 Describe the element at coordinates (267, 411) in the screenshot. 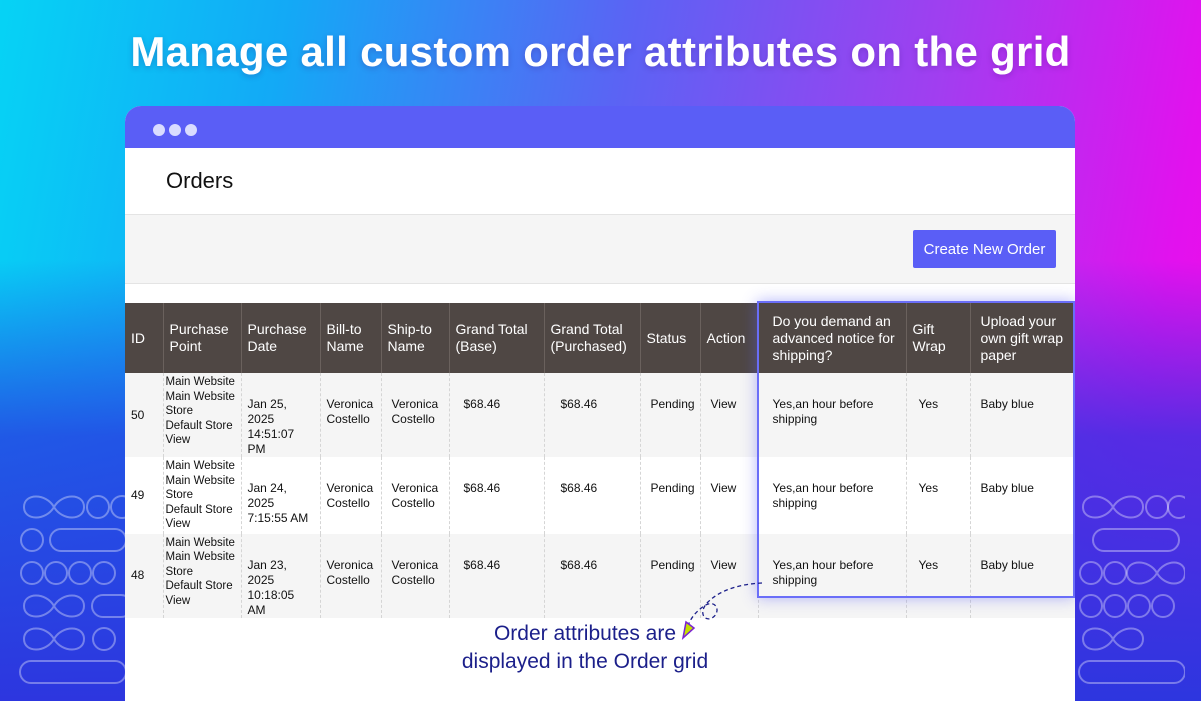

I see `date-line: Jan 25, 2025` at that location.